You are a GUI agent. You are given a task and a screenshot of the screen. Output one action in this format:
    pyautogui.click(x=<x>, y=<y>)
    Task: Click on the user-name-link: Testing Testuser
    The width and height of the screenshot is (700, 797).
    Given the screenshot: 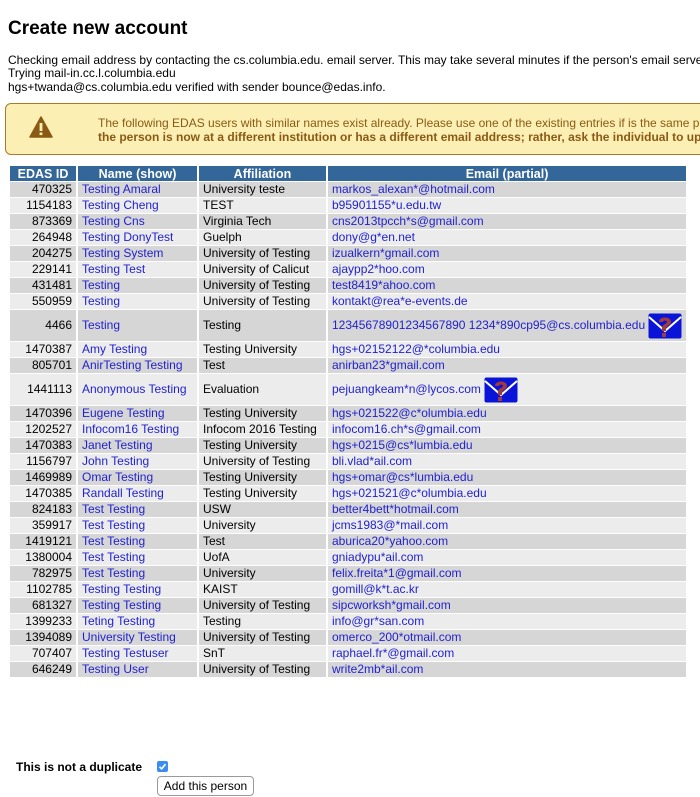 What is the action you would take?
    pyautogui.click(x=125, y=653)
    